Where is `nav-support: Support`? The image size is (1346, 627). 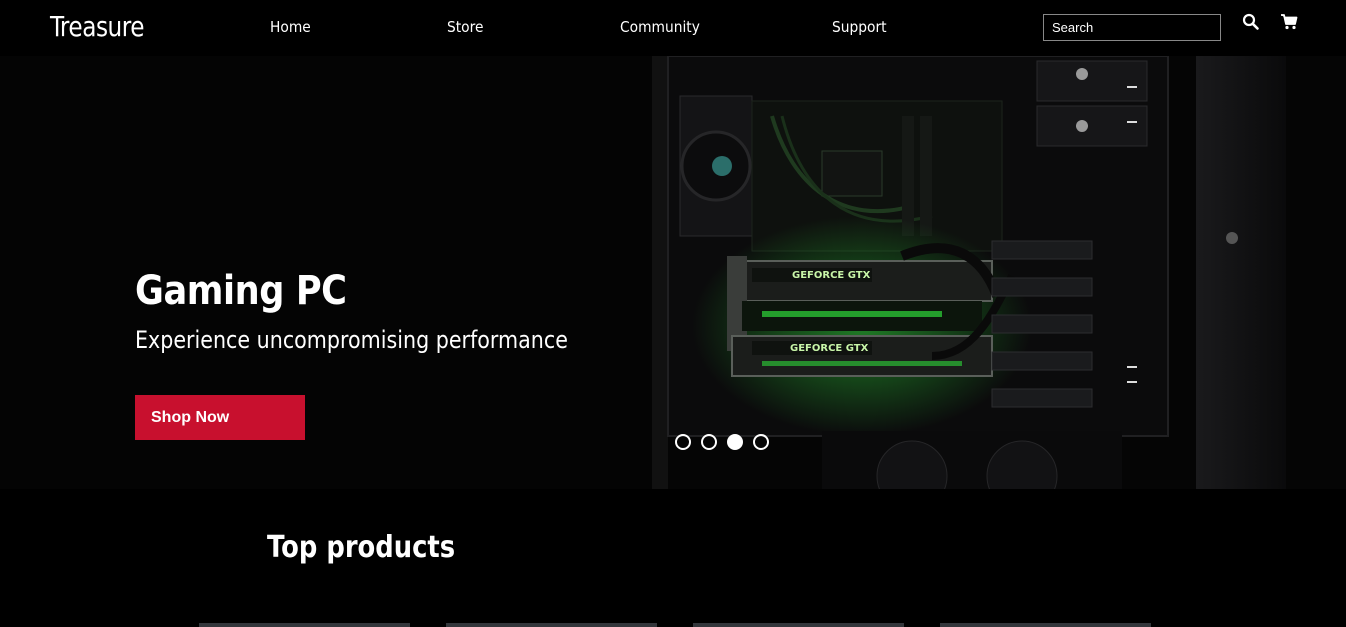 nav-support: Support is located at coordinates (859, 27).